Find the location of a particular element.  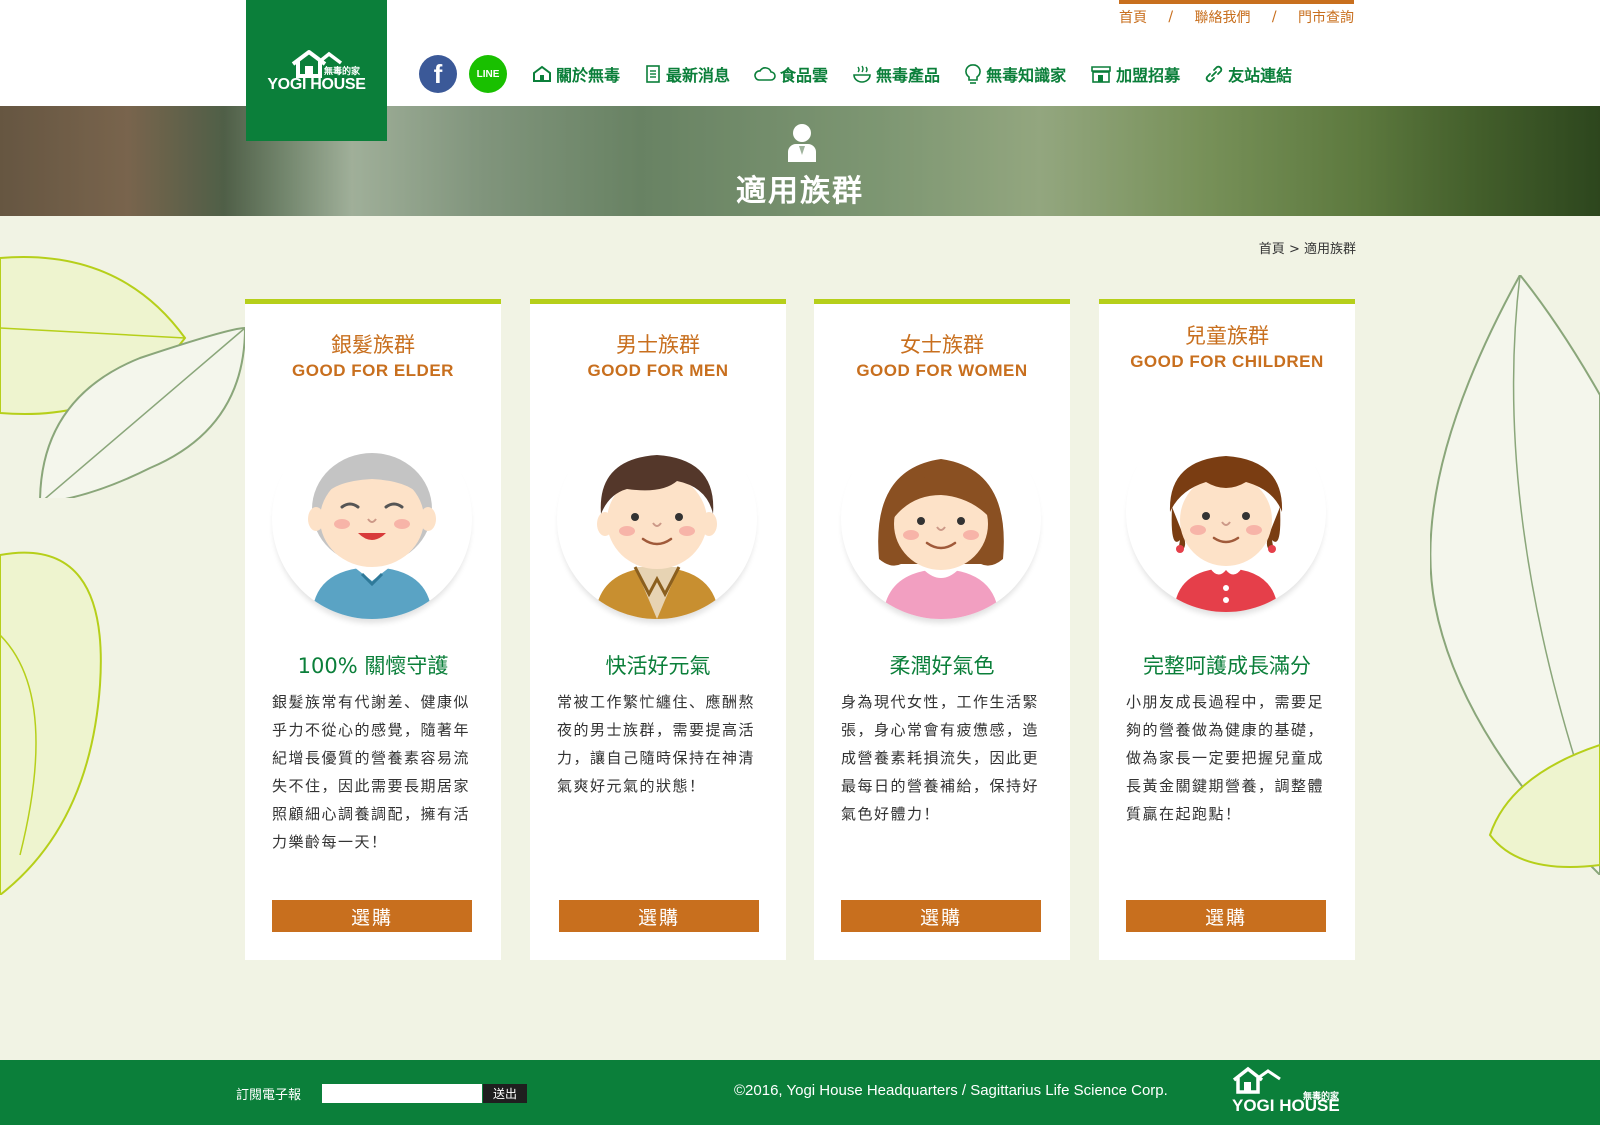

breadcrumb: 首頁 > 適用族群 is located at coordinates (1307, 247).